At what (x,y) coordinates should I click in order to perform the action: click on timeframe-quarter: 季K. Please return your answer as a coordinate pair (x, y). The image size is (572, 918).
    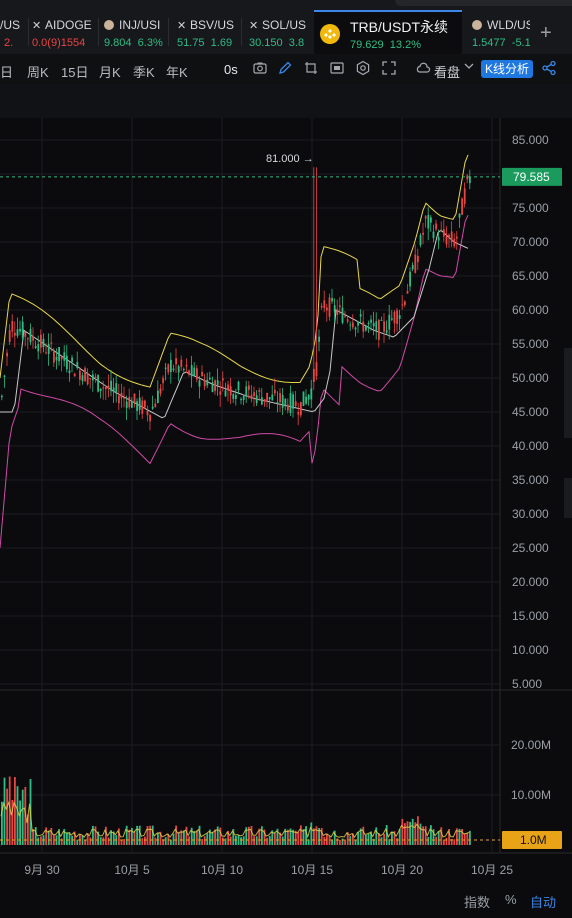
    Looking at the image, I should click on (144, 71).